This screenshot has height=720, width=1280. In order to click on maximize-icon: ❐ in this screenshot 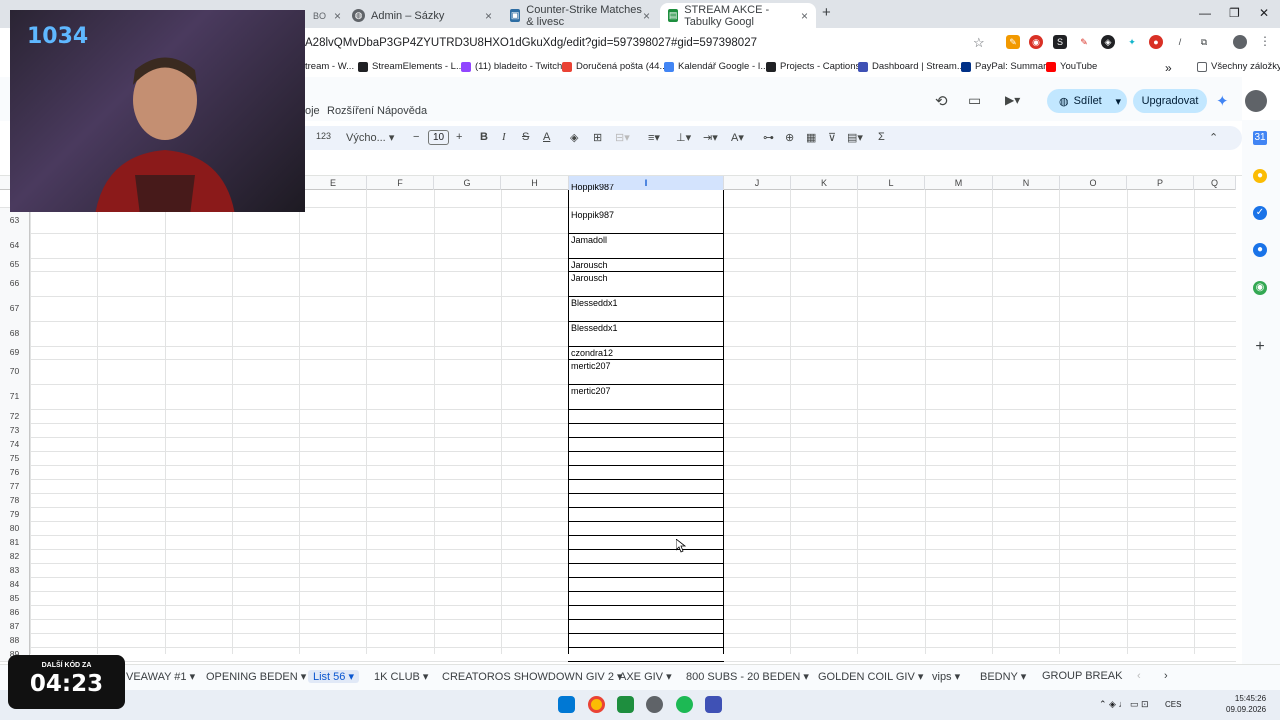, I will do `click(1234, 13)`.